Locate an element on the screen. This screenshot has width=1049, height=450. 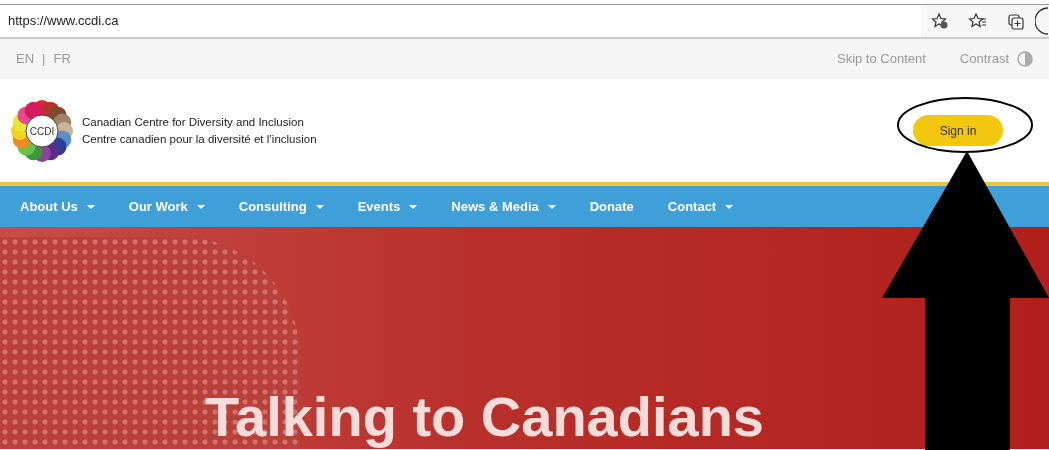
logo-drawing: CCDI is located at coordinates (42, 130).